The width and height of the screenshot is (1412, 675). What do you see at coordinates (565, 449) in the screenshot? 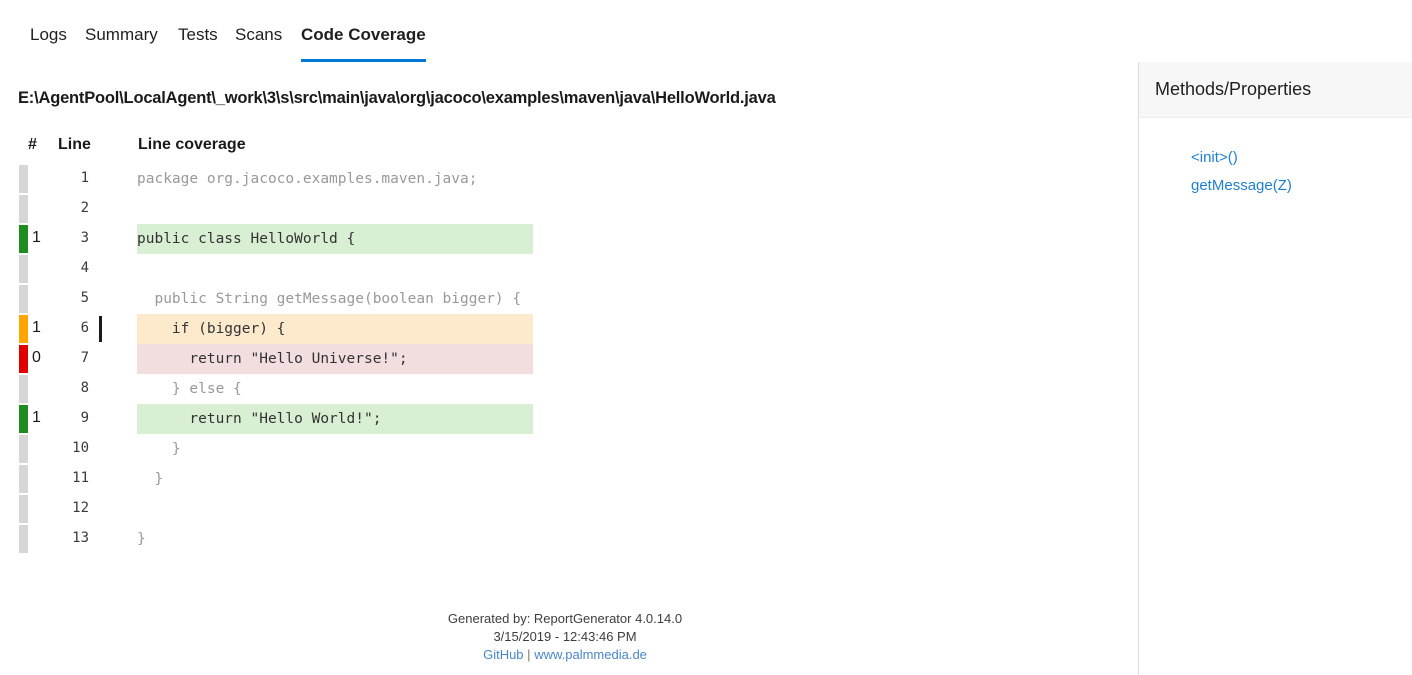
I see `table-row: 10 }` at bounding box center [565, 449].